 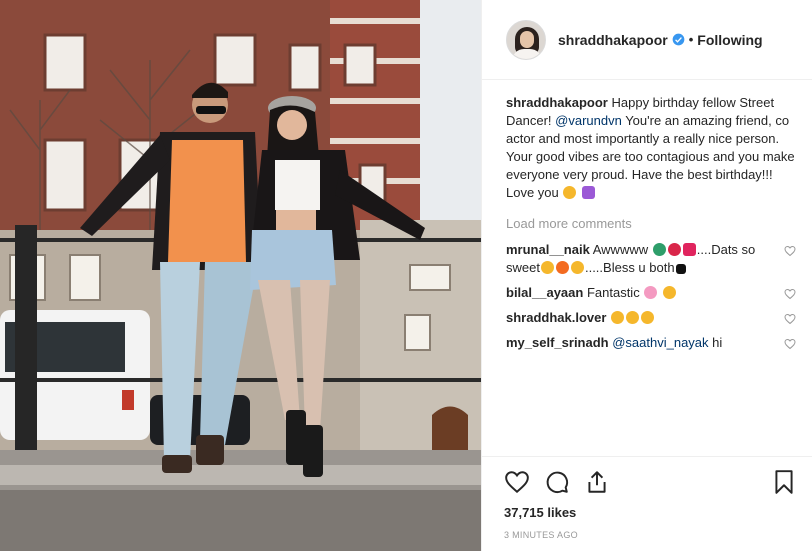 I want to click on black-heart-emoji-icon, so click(x=680, y=269).